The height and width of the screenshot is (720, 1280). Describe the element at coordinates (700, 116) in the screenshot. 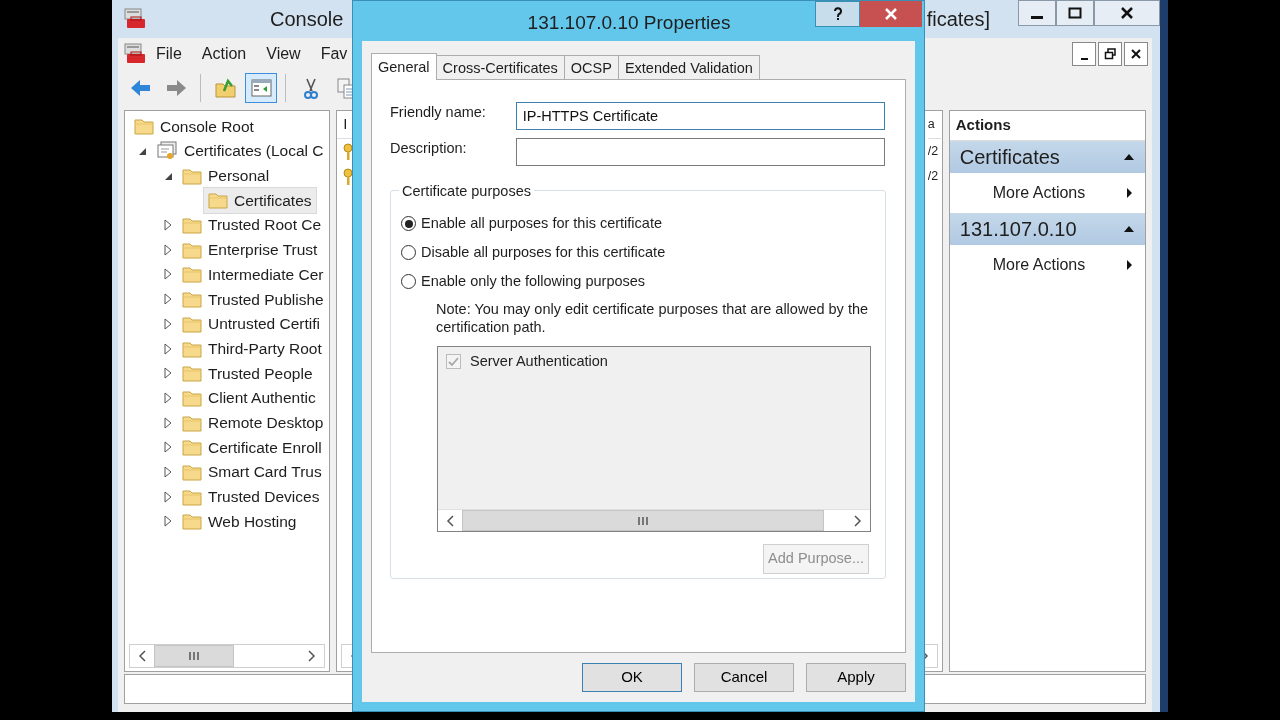

I see `name-field: IP-HTTPS Certificate` at that location.